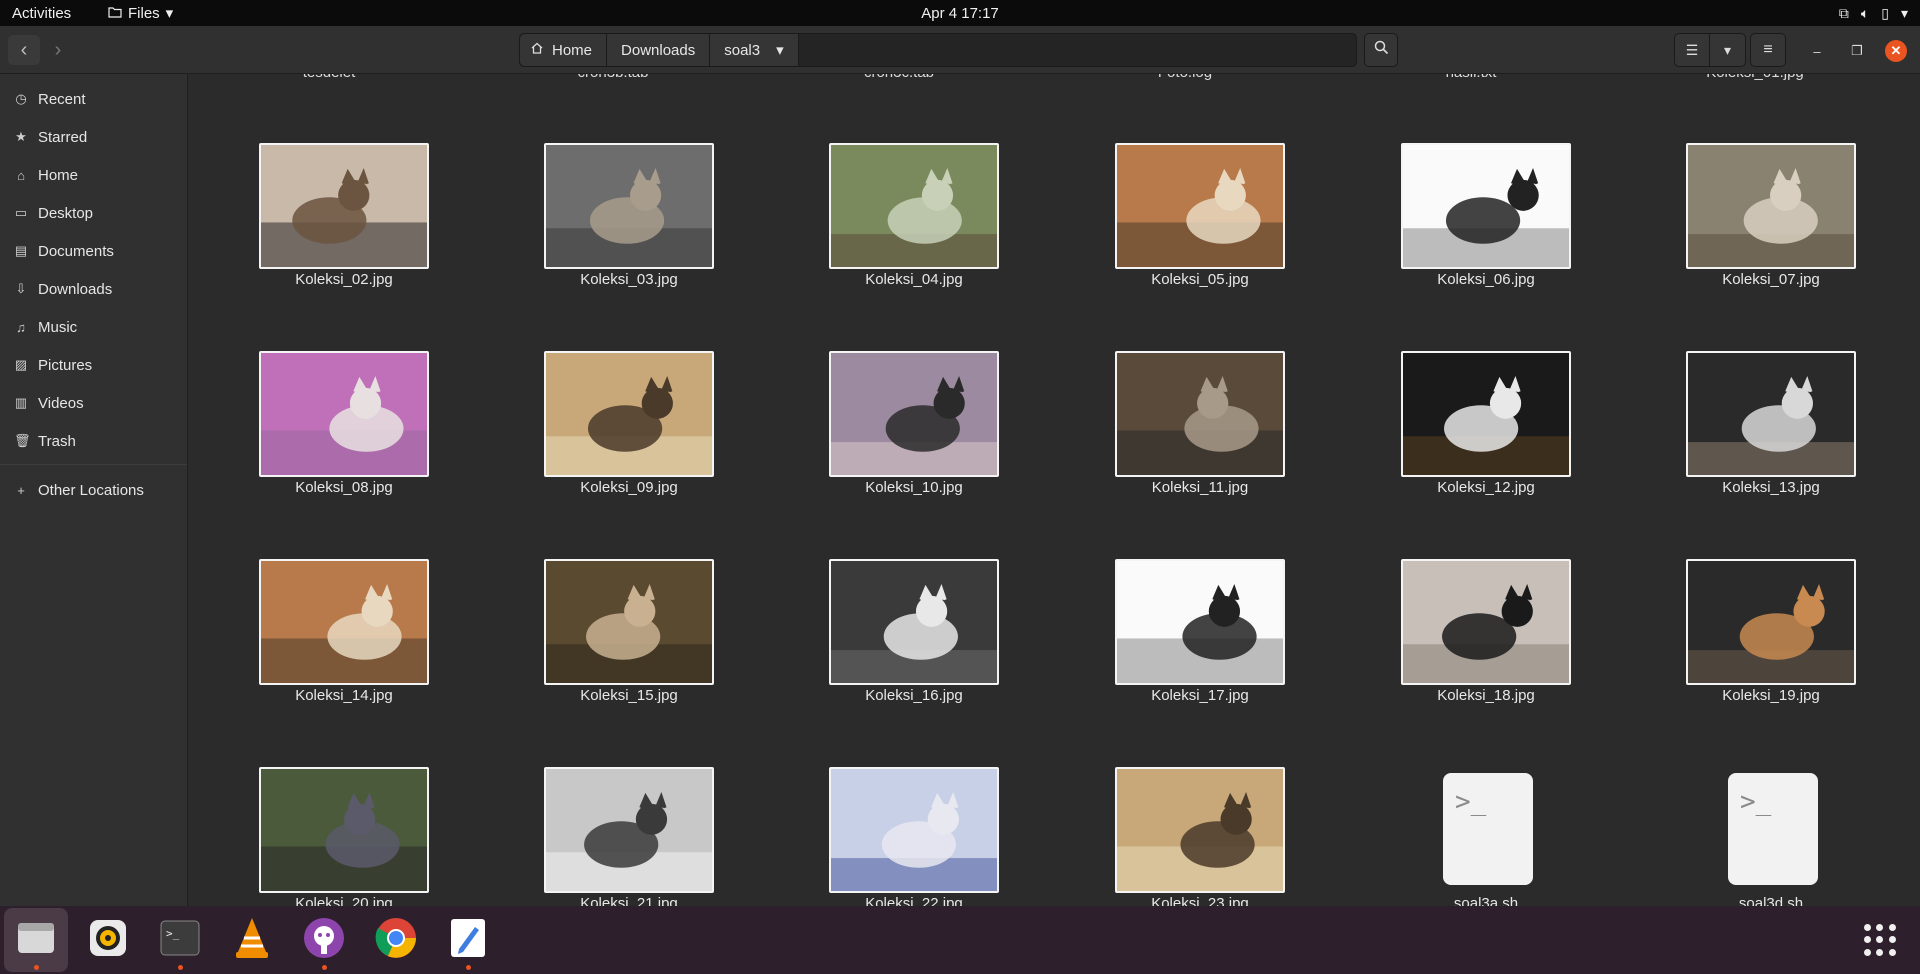  I want to click on sidebar-item-trash: 🗑︎ Trash, so click(93, 441).